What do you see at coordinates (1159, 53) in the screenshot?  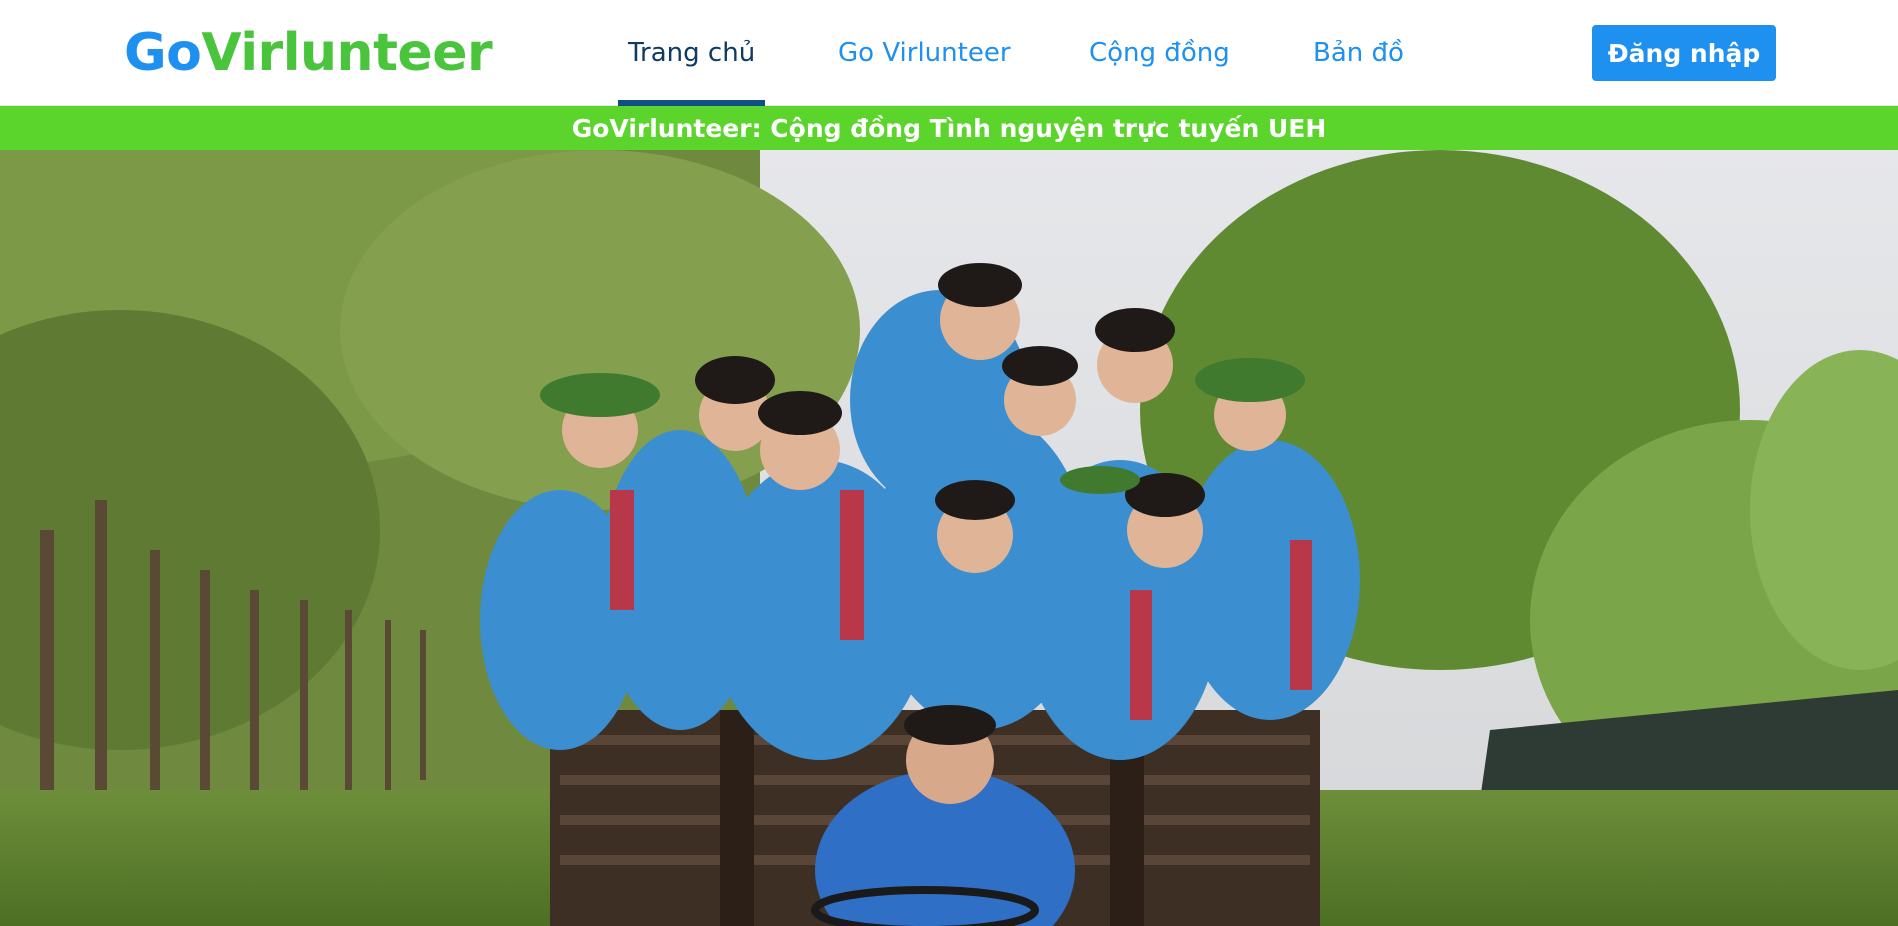 I see `nav-community-label: Cộng đồng` at bounding box center [1159, 53].